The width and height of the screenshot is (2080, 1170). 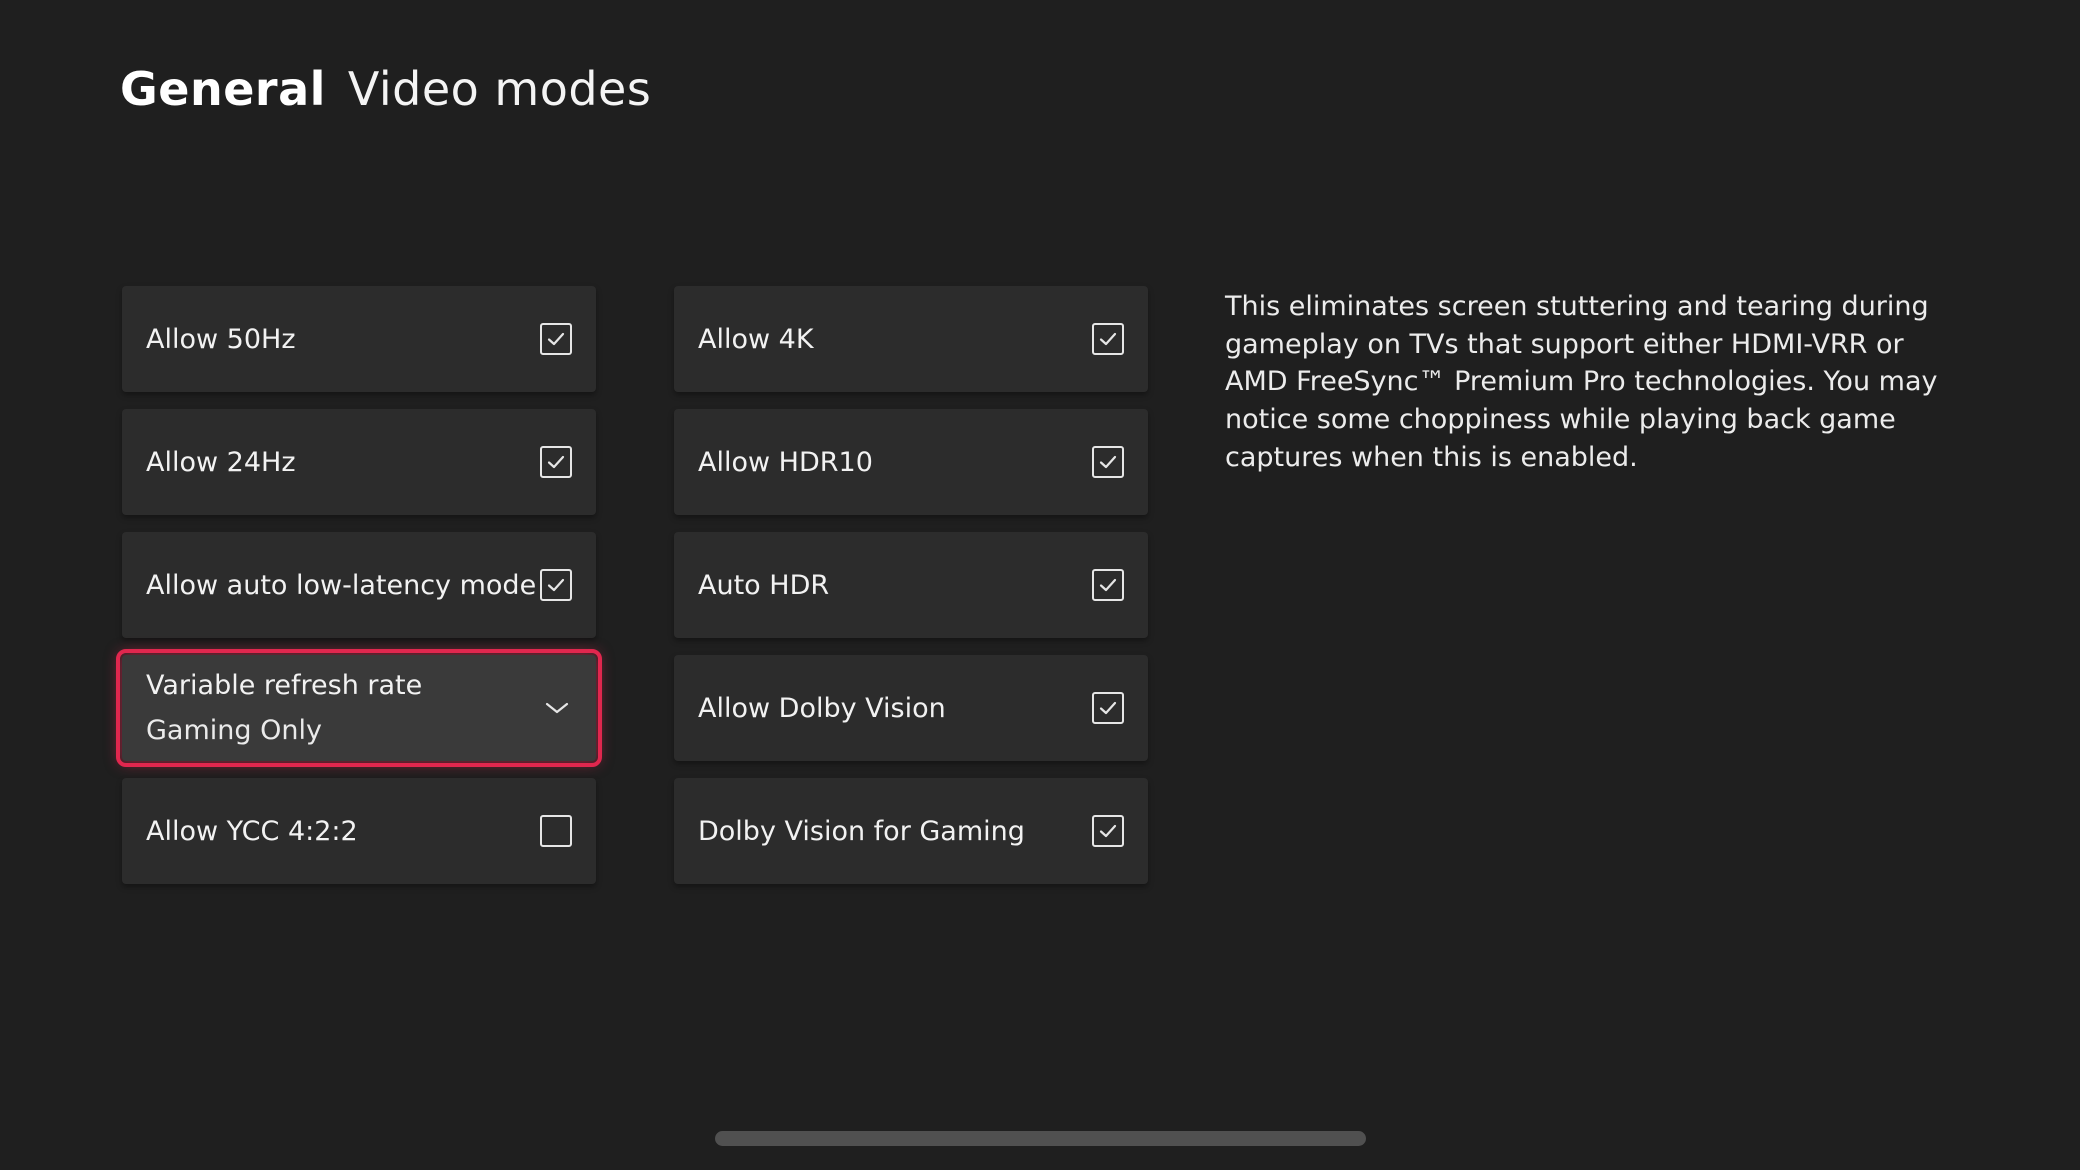 What do you see at coordinates (221, 462) in the screenshot?
I see `setting-label: Allow 24Hz` at bounding box center [221, 462].